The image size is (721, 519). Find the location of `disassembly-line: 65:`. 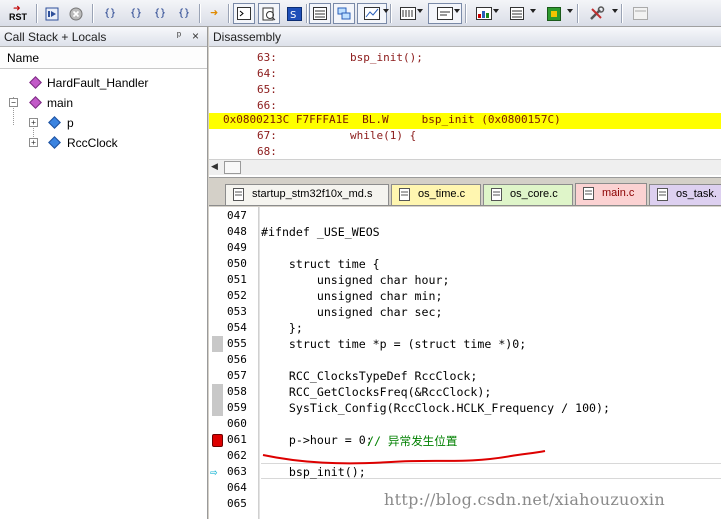

disassembly-line: 65: is located at coordinates (465, 91).